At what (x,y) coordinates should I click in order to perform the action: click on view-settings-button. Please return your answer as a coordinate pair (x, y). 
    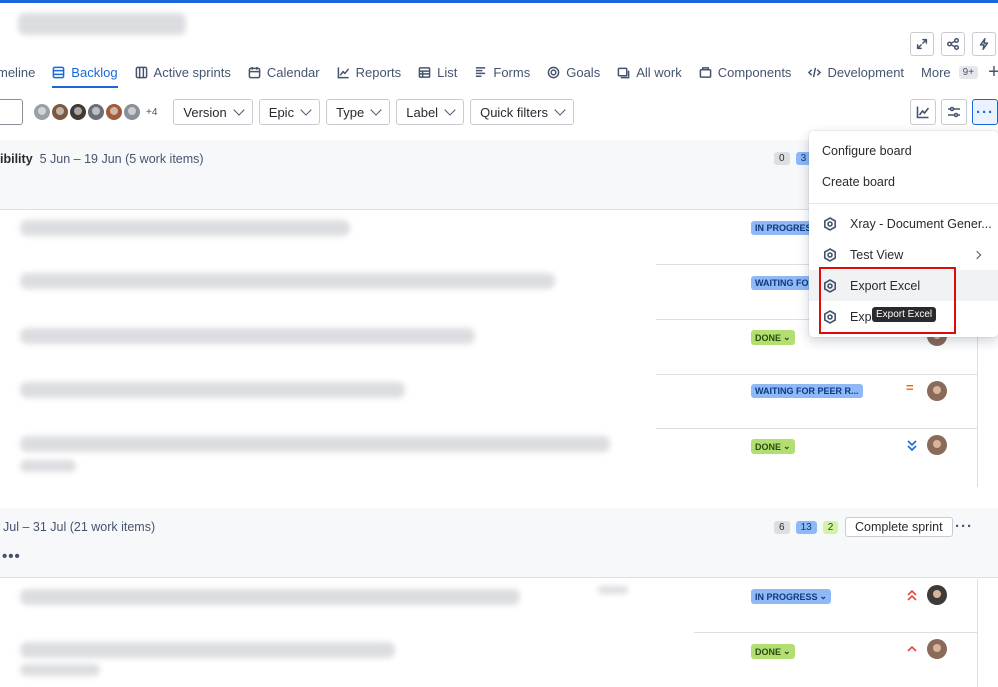
    Looking at the image, I should click on (954, 112).